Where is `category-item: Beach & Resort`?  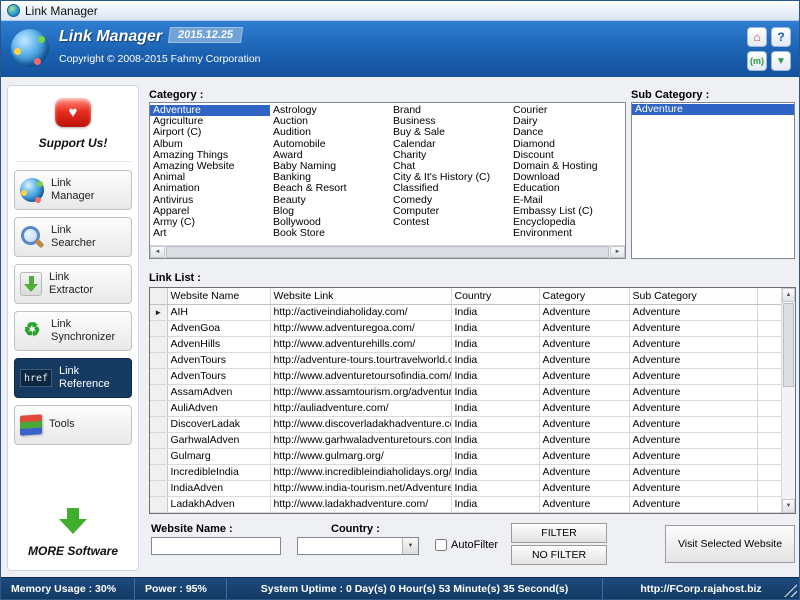 category-item: Beach & Resort is located at coordinates (330, 188).